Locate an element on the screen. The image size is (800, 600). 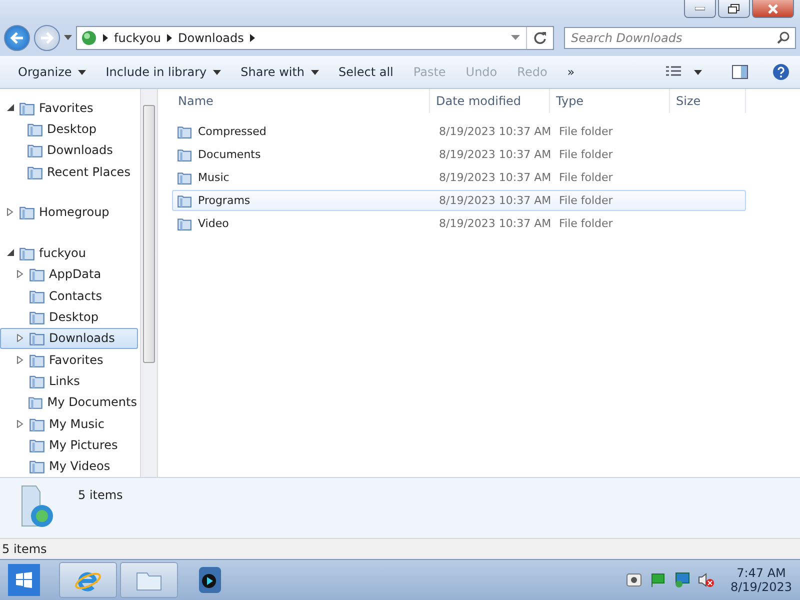
file-name: Programs is located at coordinates (224, 200).